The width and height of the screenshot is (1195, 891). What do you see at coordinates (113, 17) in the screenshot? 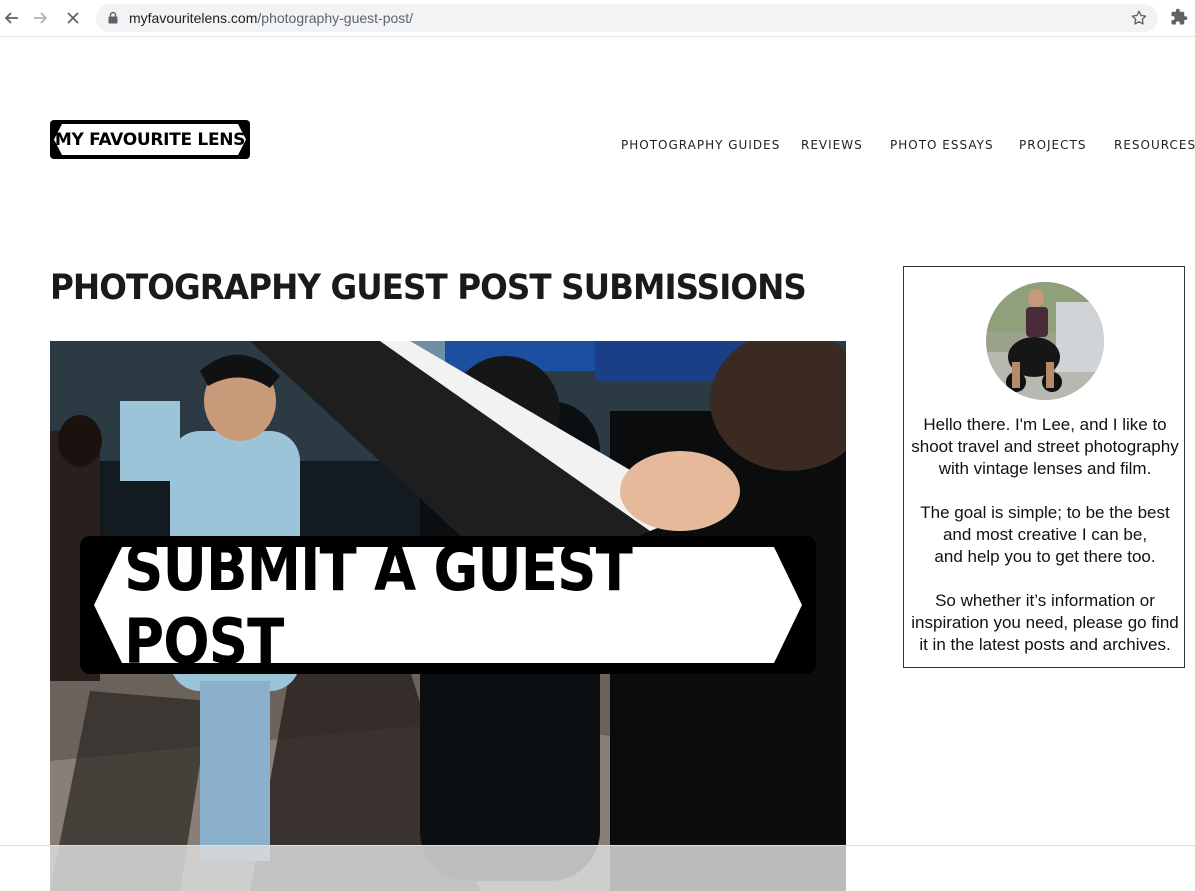
I see `lock-icon` at bounding box center [113, 17].